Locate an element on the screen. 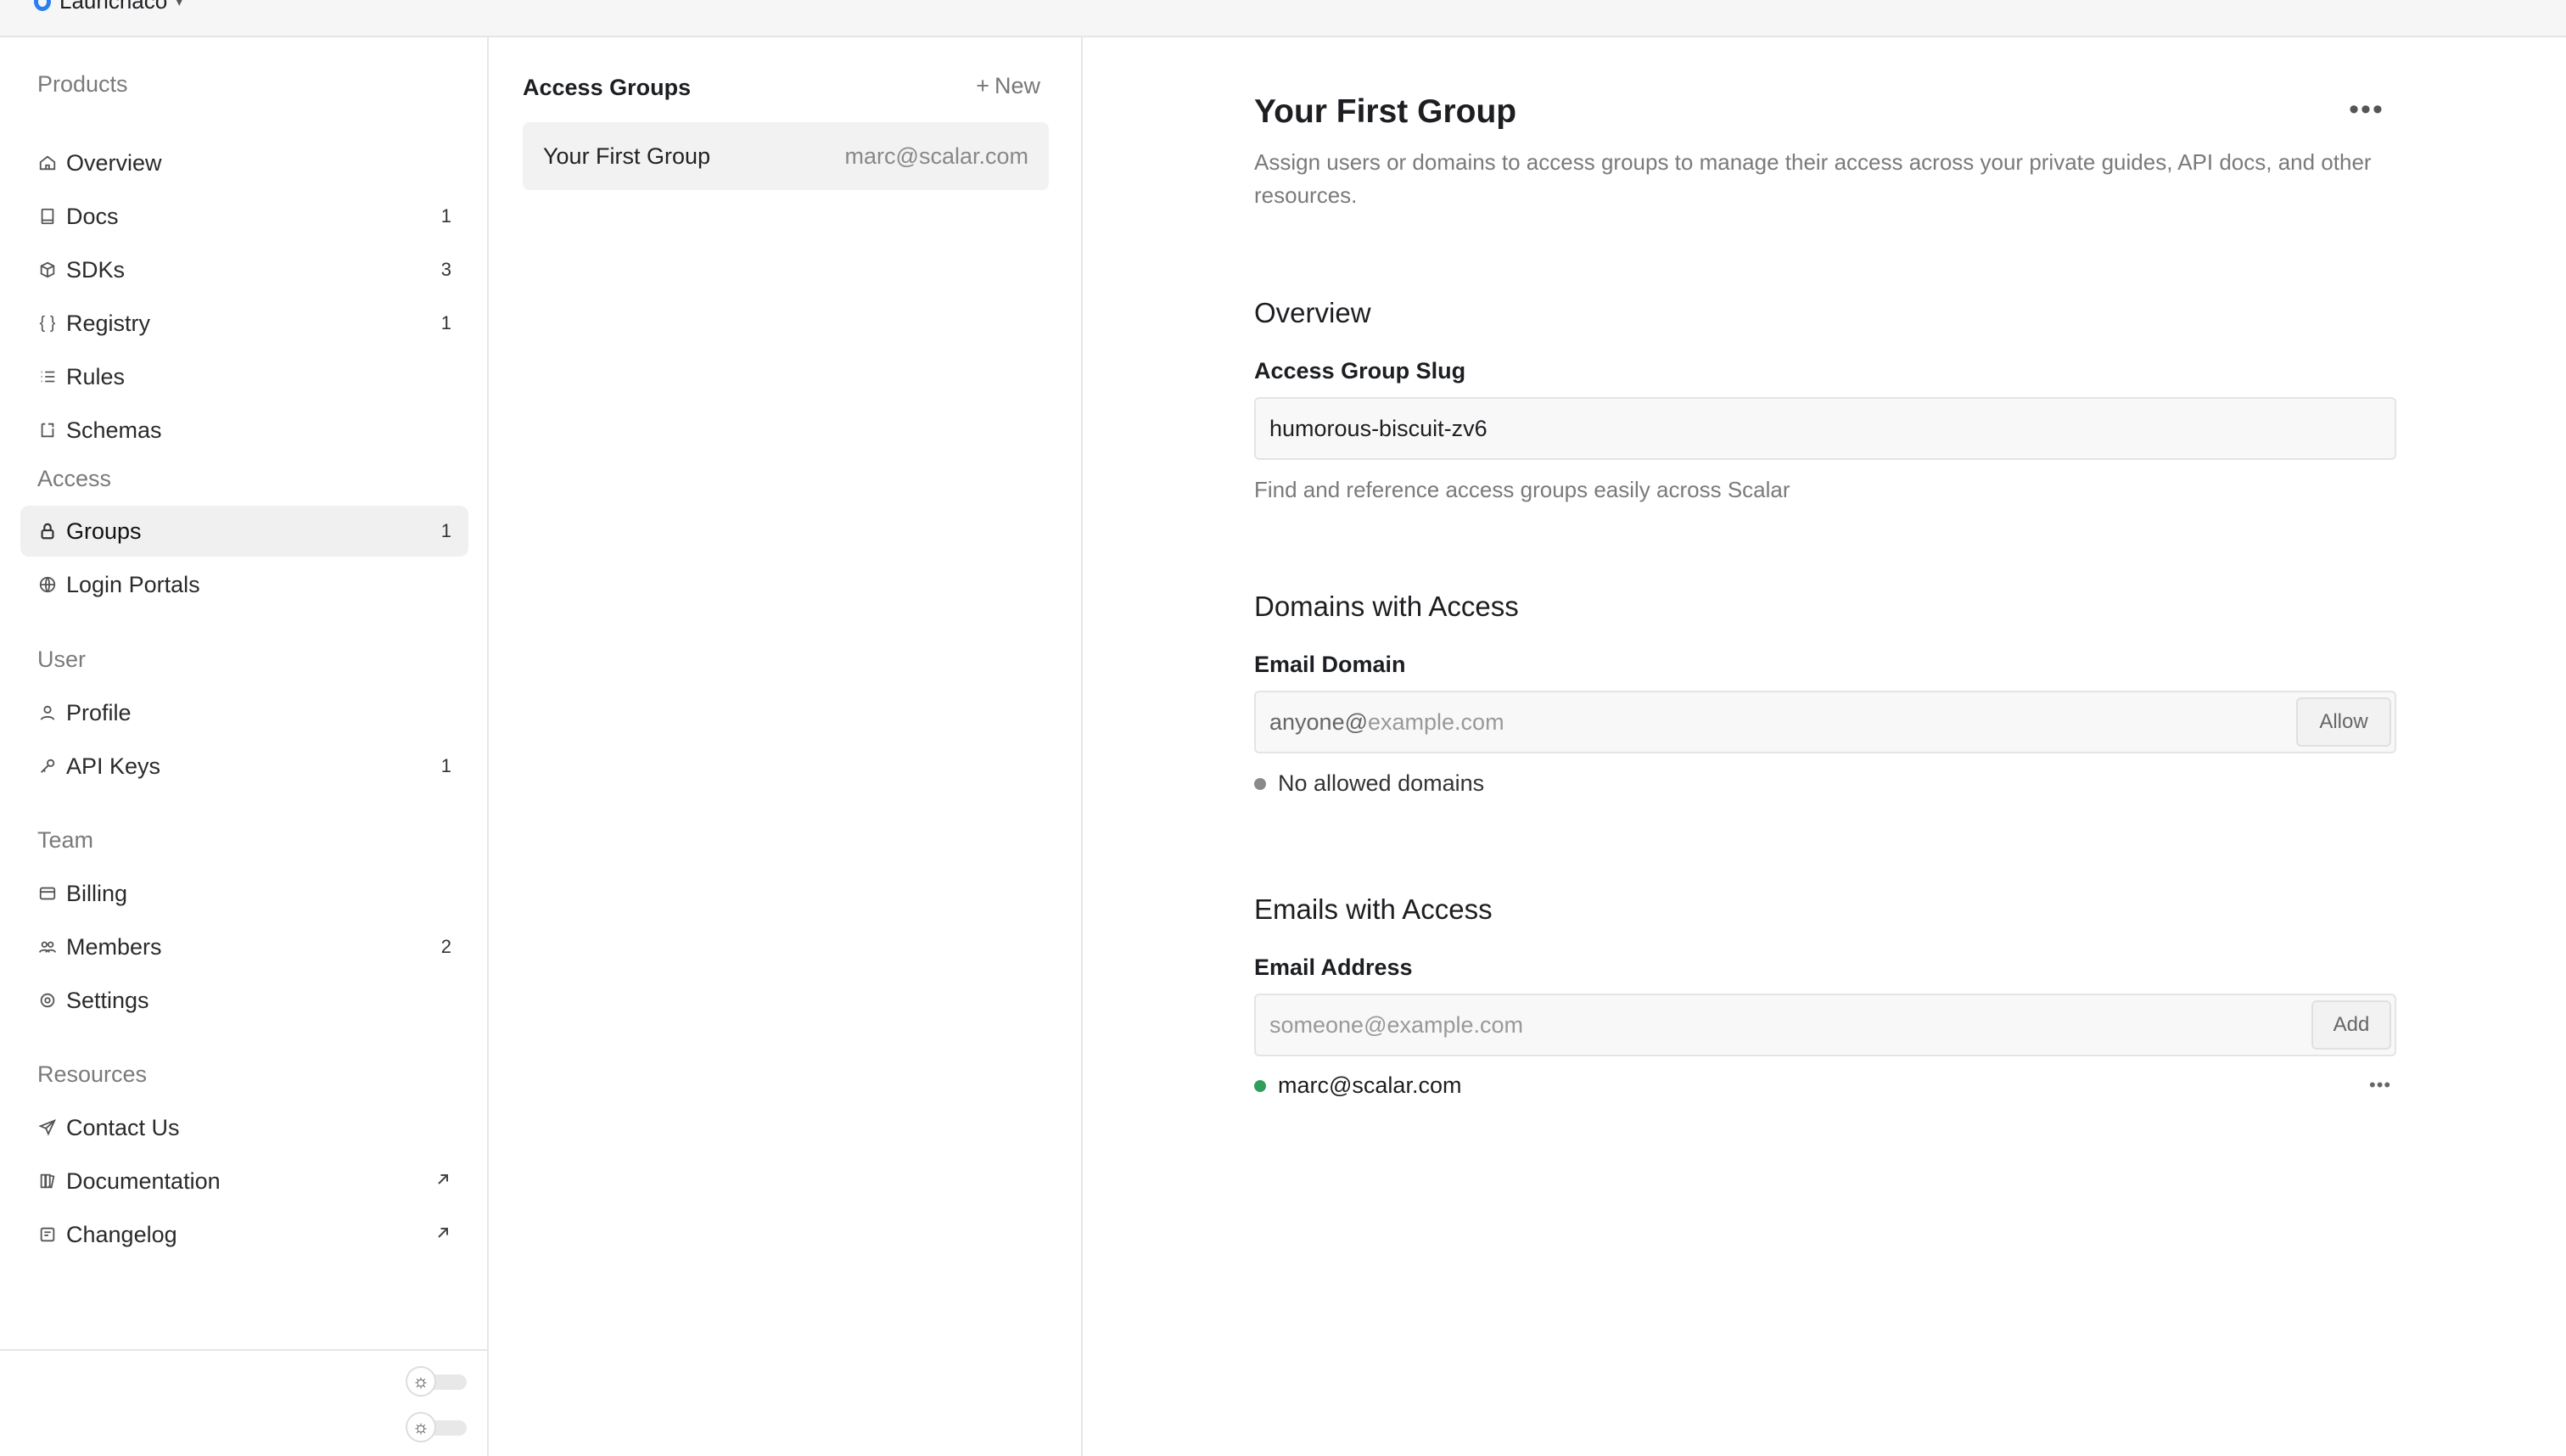  sidebar-item-overview: Overview is located at coordinates (244, 162).